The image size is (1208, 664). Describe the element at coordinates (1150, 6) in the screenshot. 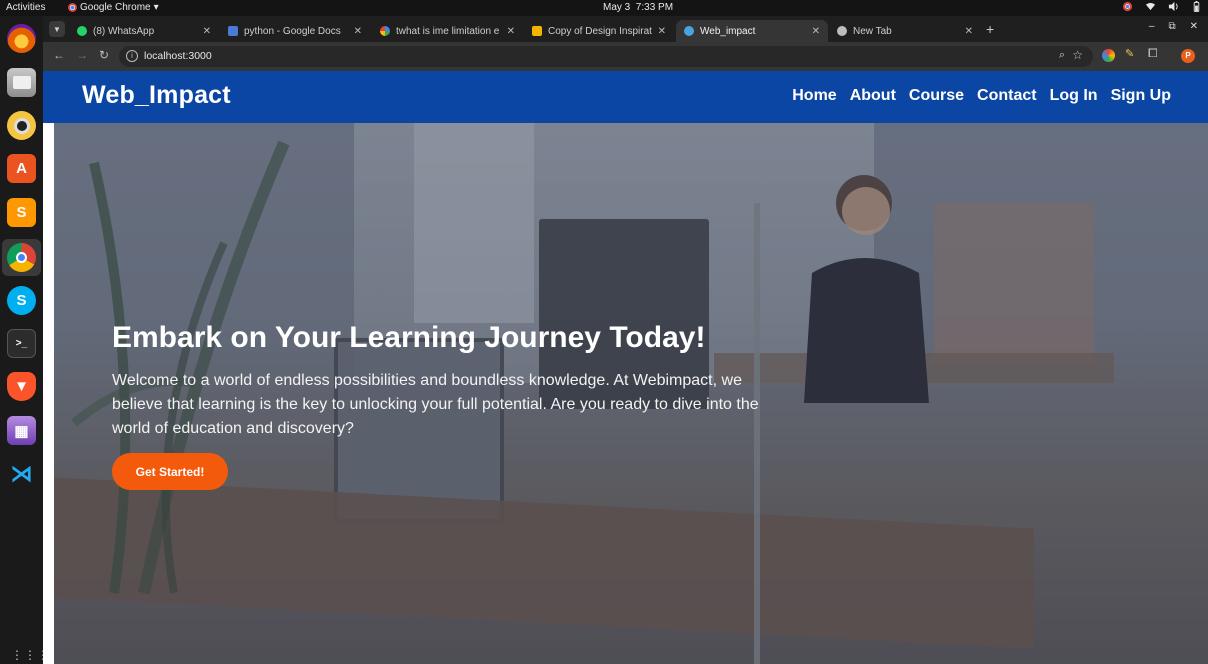

I see `wifi-icon` at that location.